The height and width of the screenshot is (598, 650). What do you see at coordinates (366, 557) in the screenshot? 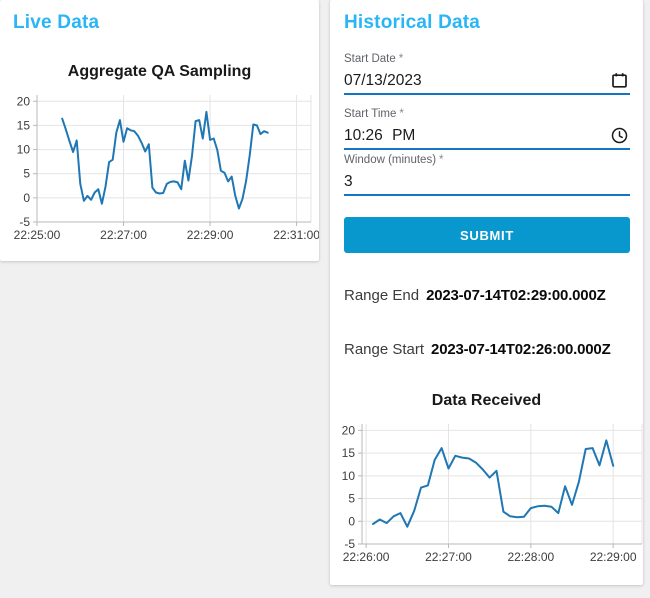
I see `svg-text: 22:26:00` at bounding box center [366, 557].